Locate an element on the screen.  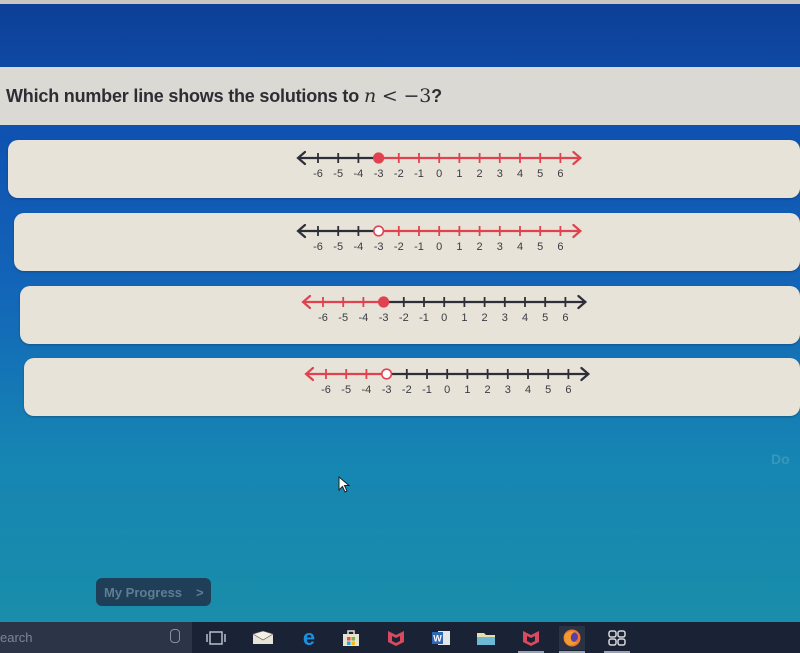
question-prefix: Which number line shows the solutions to is located at coordinates (183, 96).